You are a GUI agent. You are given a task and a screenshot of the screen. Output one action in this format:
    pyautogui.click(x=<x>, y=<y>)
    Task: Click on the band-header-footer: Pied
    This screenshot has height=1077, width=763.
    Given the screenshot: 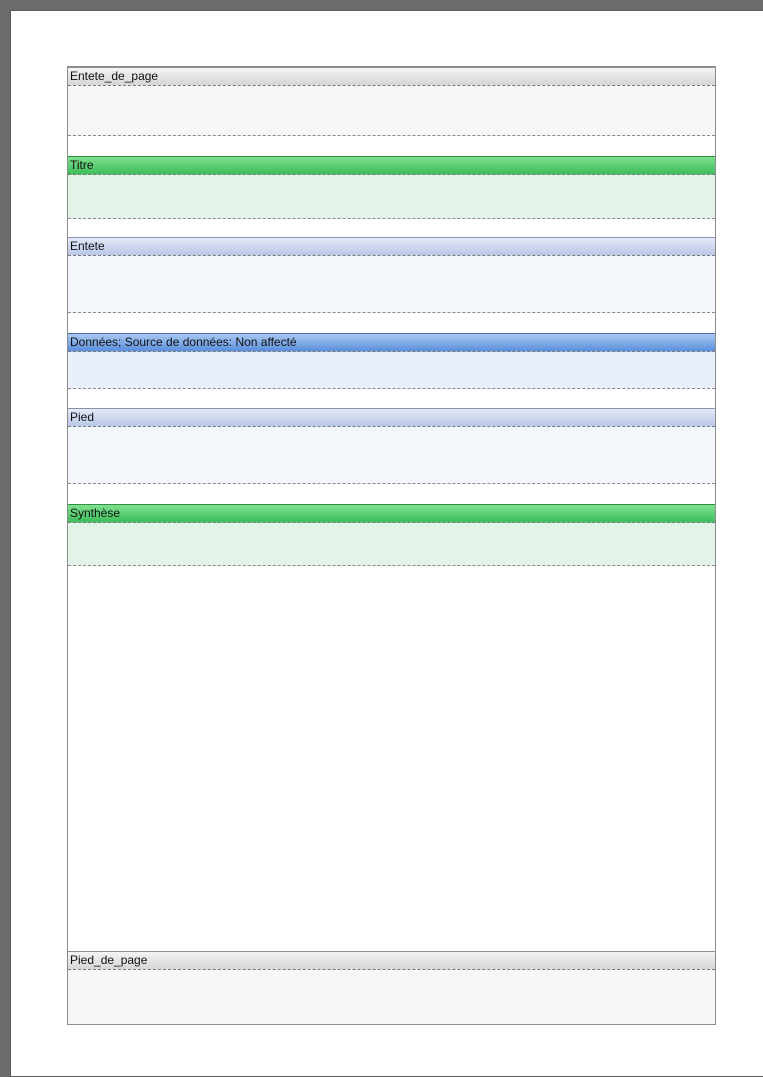 What is the action you would take?
    pyautogui.click(x=391, y=417)
    